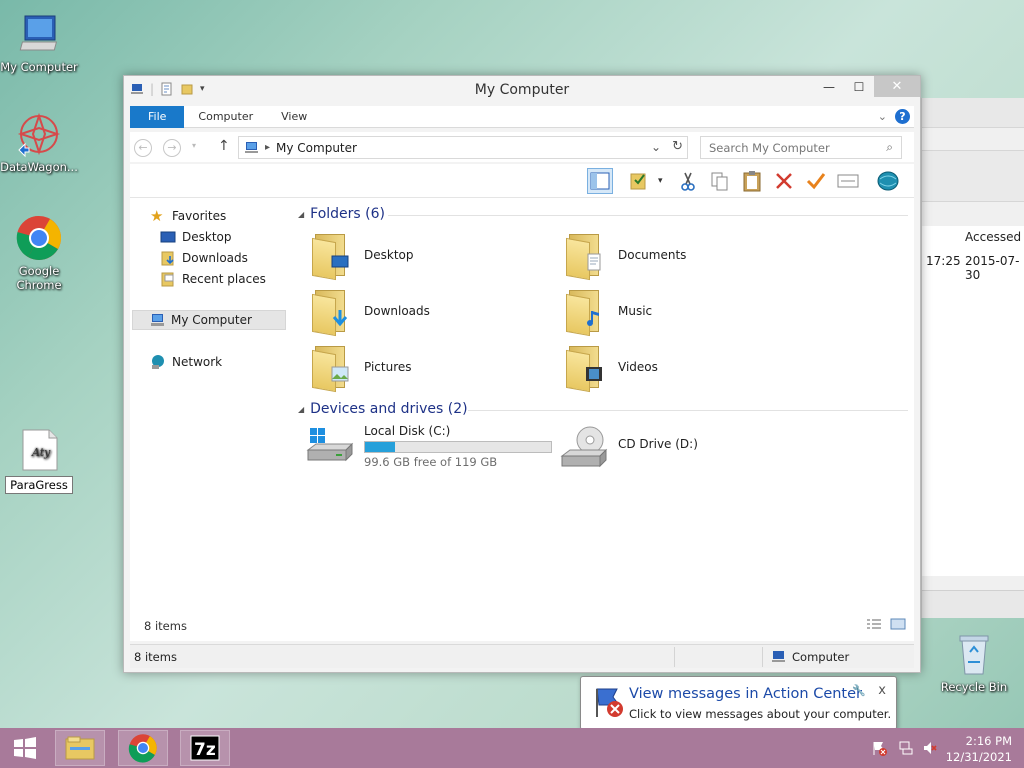  I want to click on nav-label: Favorites, so click(199, 216).